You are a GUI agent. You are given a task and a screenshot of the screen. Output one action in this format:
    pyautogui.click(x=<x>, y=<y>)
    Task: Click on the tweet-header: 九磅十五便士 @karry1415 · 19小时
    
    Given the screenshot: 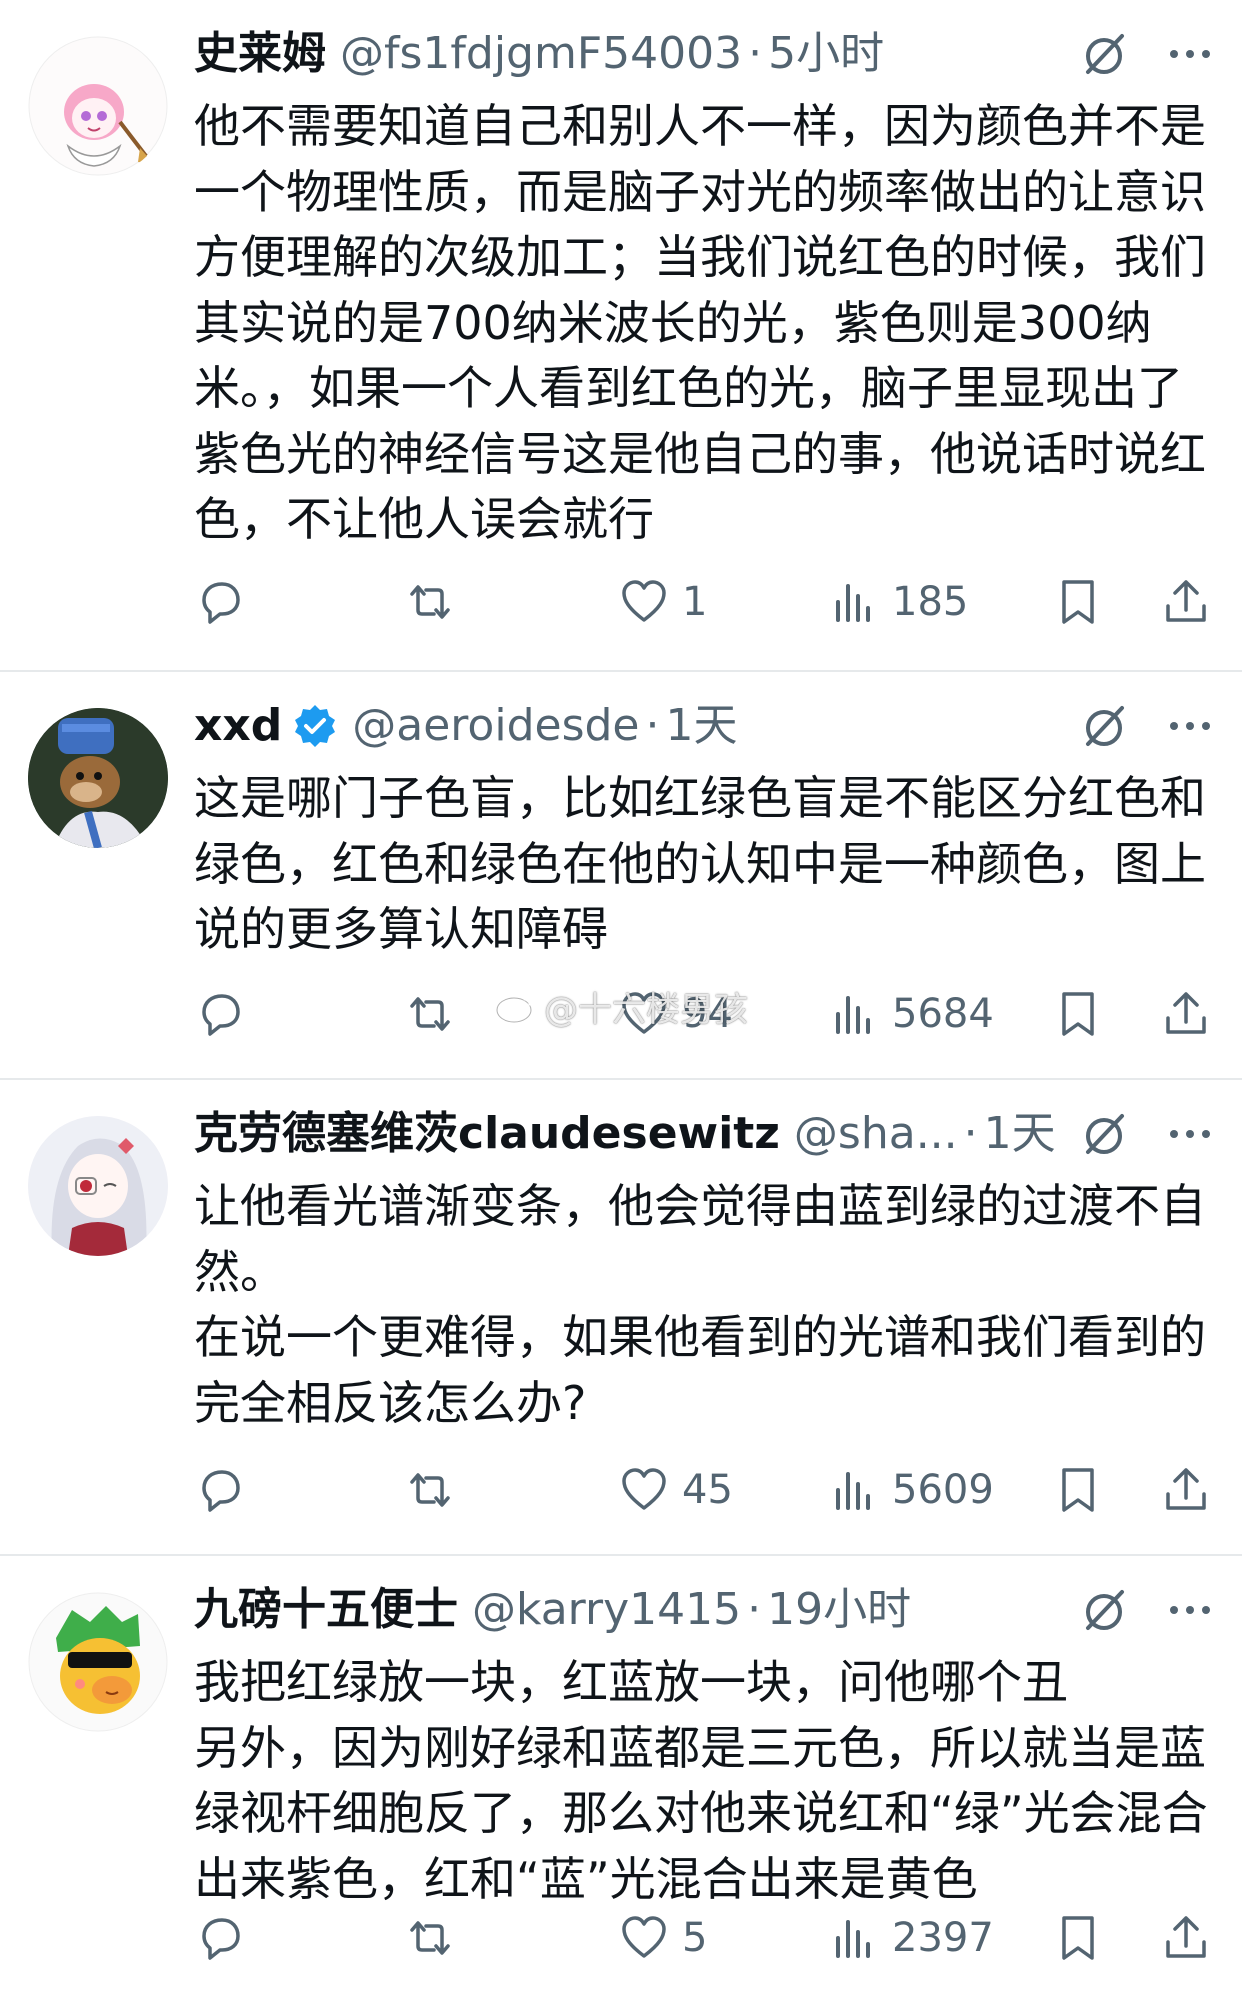 What is the action you would take?
    pyautogui.click(x=708, y=1610)
    